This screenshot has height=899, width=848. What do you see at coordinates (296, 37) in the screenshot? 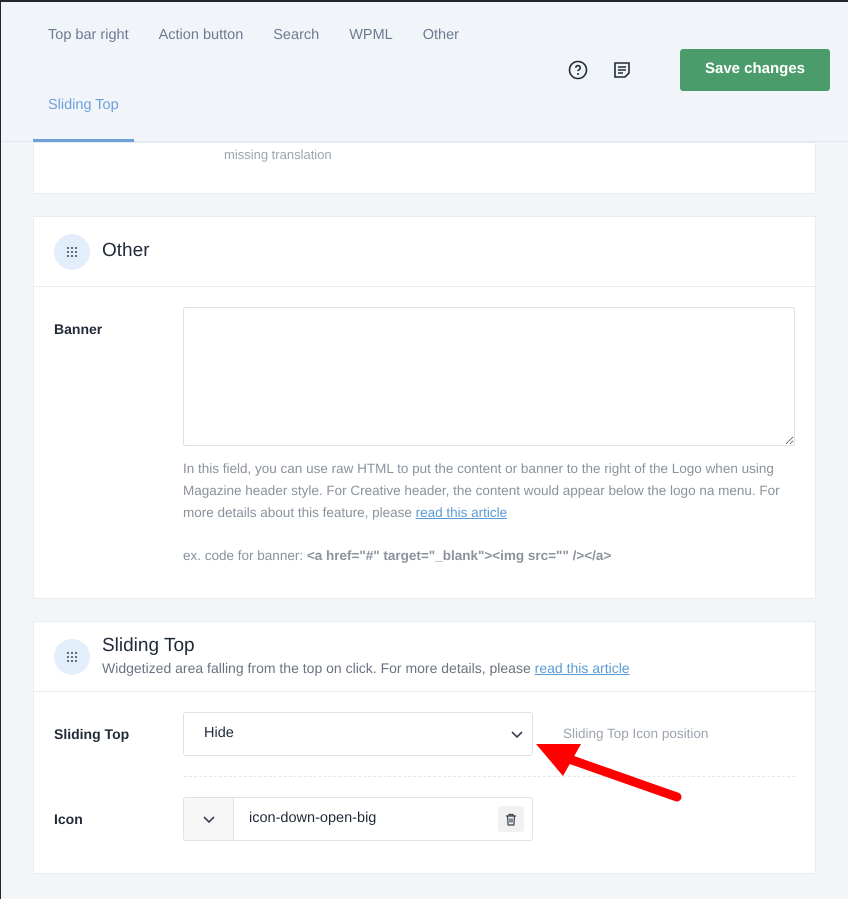
I see `tab: Search` at bounding box center [296, 37].